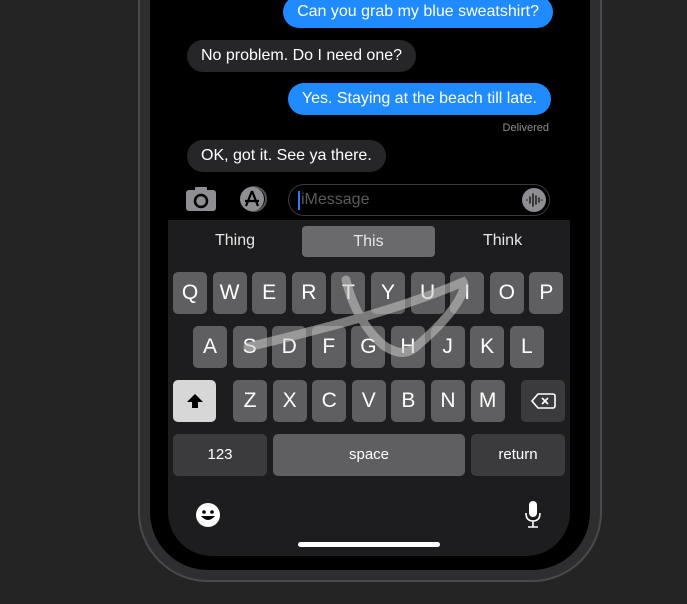  I want to click on key-e: E, so click(269, 293).